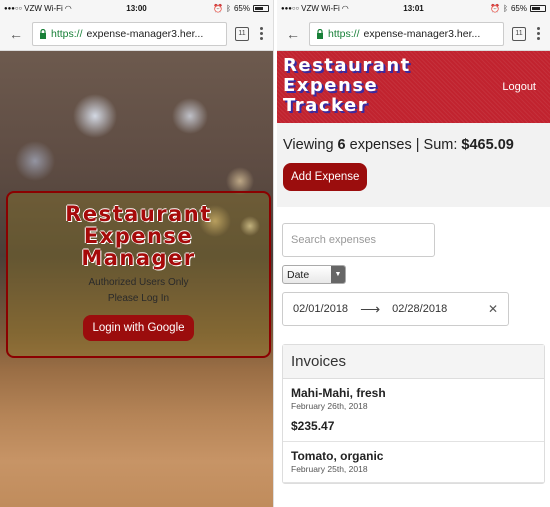 The width and height of the screenshot is (550, 507). What do you see at coordinates (310, 145) in the screenshot?
I see `summary-prefix: Viewing` at bounding box center [310, 145].